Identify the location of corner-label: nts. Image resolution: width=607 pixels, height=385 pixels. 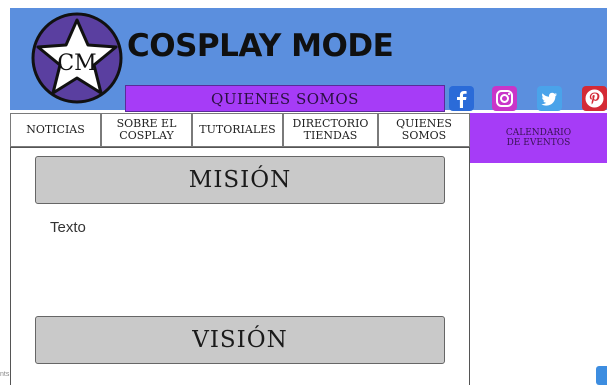
(5, 374).